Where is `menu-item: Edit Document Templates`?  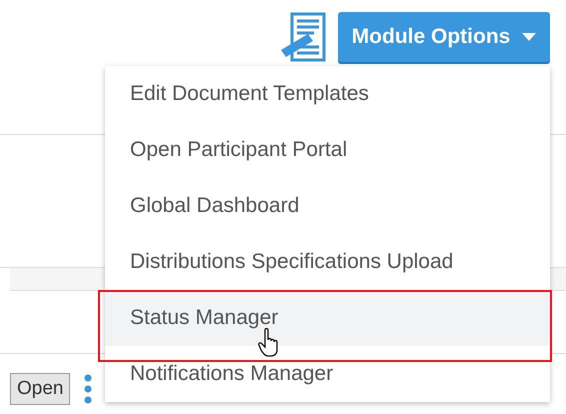
menu-item: Edit Document Templates is located at coordinates (327, 94).